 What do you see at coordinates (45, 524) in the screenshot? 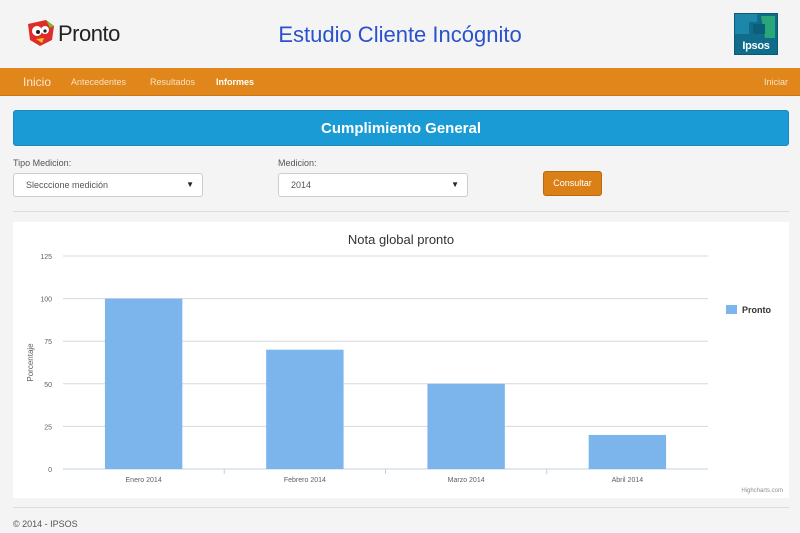
I see `footer-text: © 2014 - IPSOS` at bounding box center [45, 524].